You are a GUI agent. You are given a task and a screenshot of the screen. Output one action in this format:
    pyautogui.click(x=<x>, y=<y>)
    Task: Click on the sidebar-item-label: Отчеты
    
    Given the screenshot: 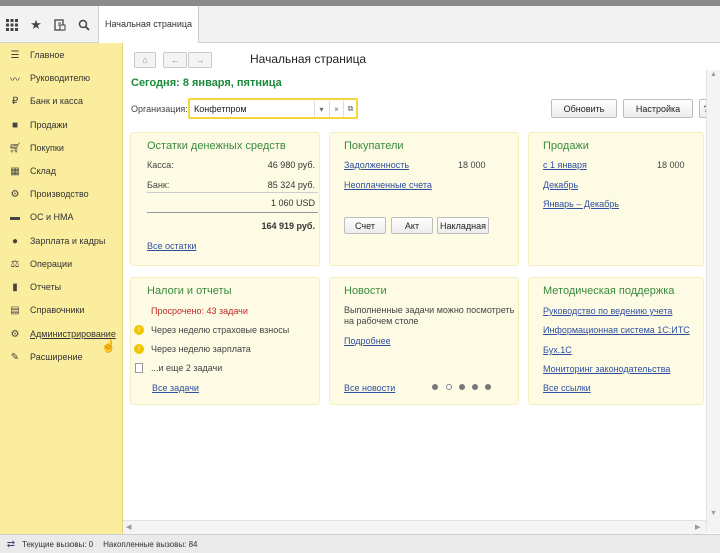 What is the action you would take?
    pyautogui.click(x=46, y=287)
    